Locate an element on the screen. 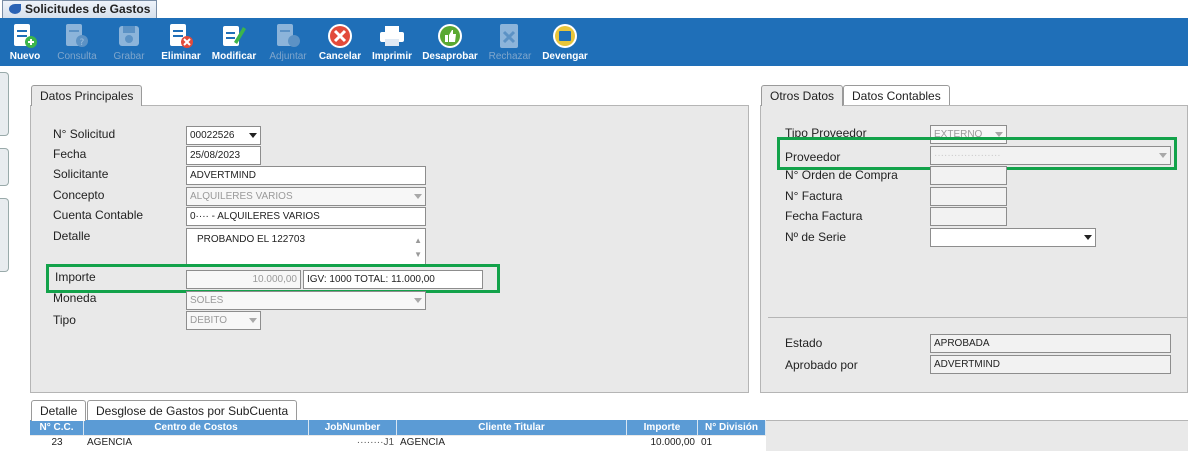 This screenshot has height=451, width=1188. cell-division: 01 is located at coordinates (707, 442).